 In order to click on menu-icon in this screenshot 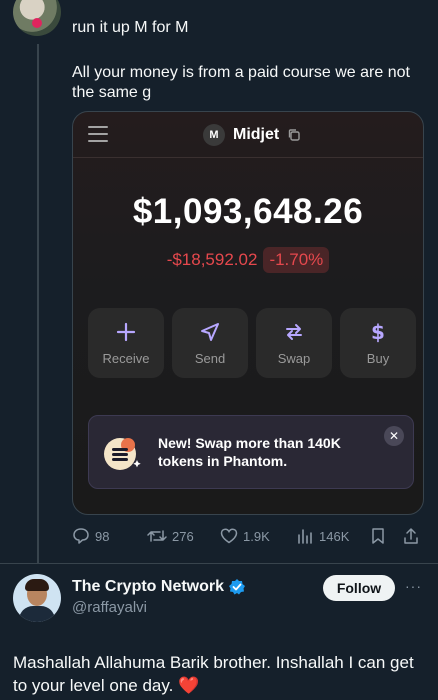, I will do `click(98, 135)`.